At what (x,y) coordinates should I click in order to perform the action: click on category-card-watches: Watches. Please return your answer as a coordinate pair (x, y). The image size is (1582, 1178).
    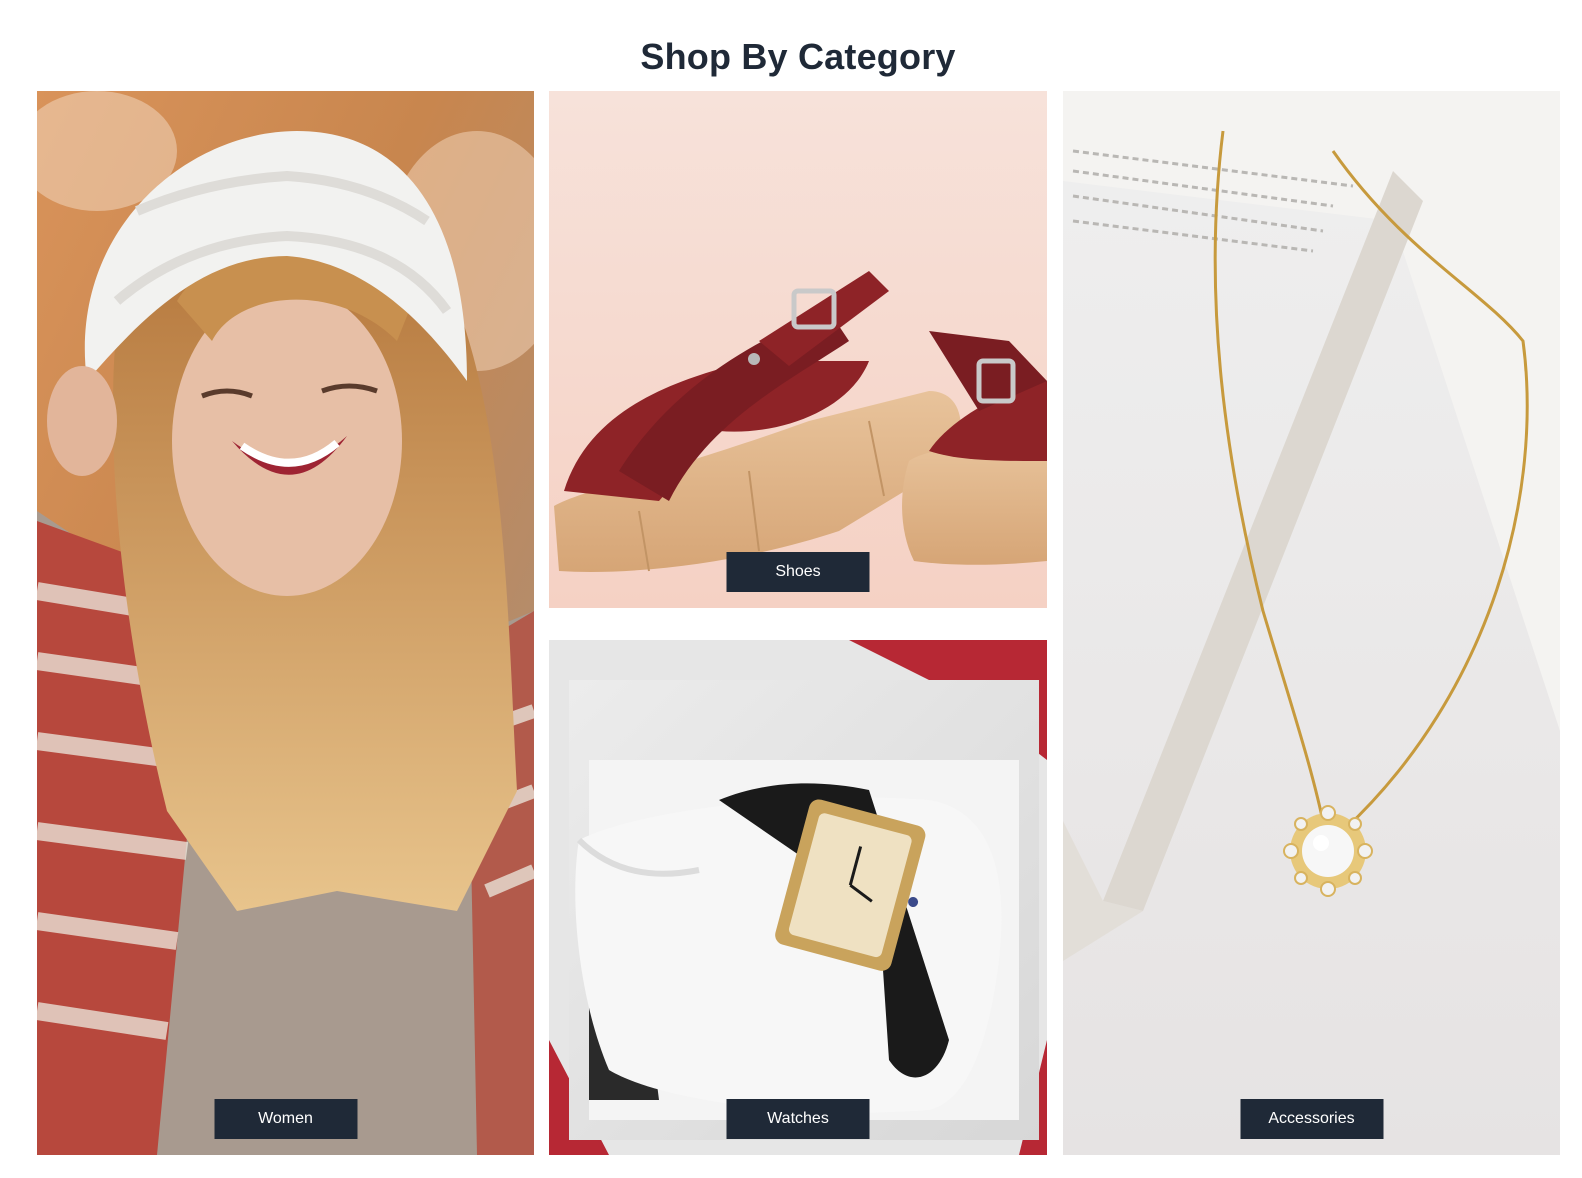
    Looking at the image, I should click on (798, 897).